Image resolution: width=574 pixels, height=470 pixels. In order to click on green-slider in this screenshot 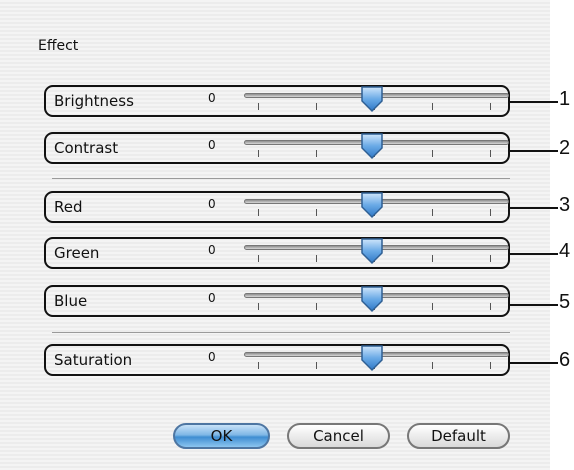, I will do `click(376, 254)`.